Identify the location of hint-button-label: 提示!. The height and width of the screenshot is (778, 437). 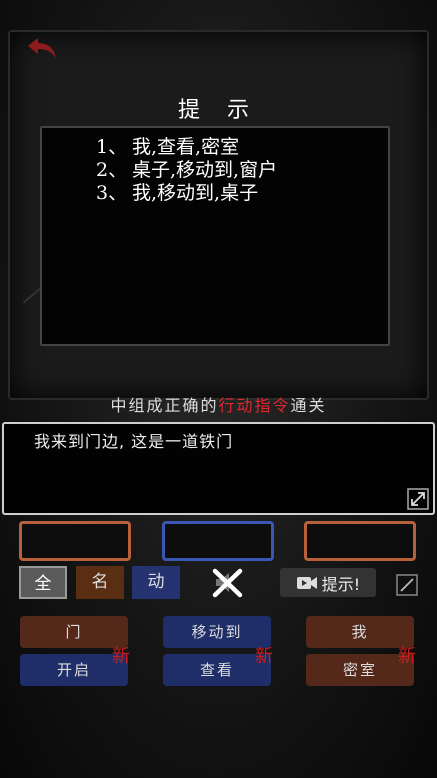
(341, 584).